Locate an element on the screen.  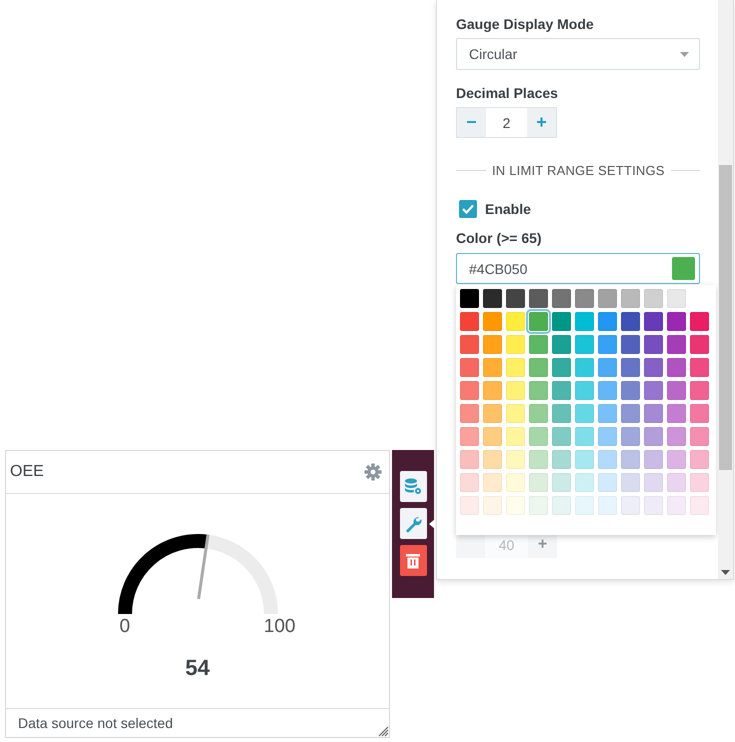
scrollbar is located at coordinates (725, 289).